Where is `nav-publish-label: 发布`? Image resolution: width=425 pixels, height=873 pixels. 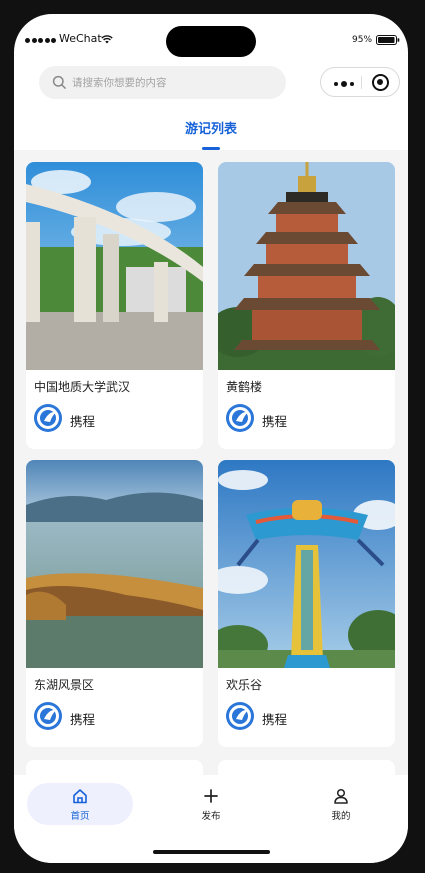 nav-publish-label: 发布 is located at coordinates (211, 816).